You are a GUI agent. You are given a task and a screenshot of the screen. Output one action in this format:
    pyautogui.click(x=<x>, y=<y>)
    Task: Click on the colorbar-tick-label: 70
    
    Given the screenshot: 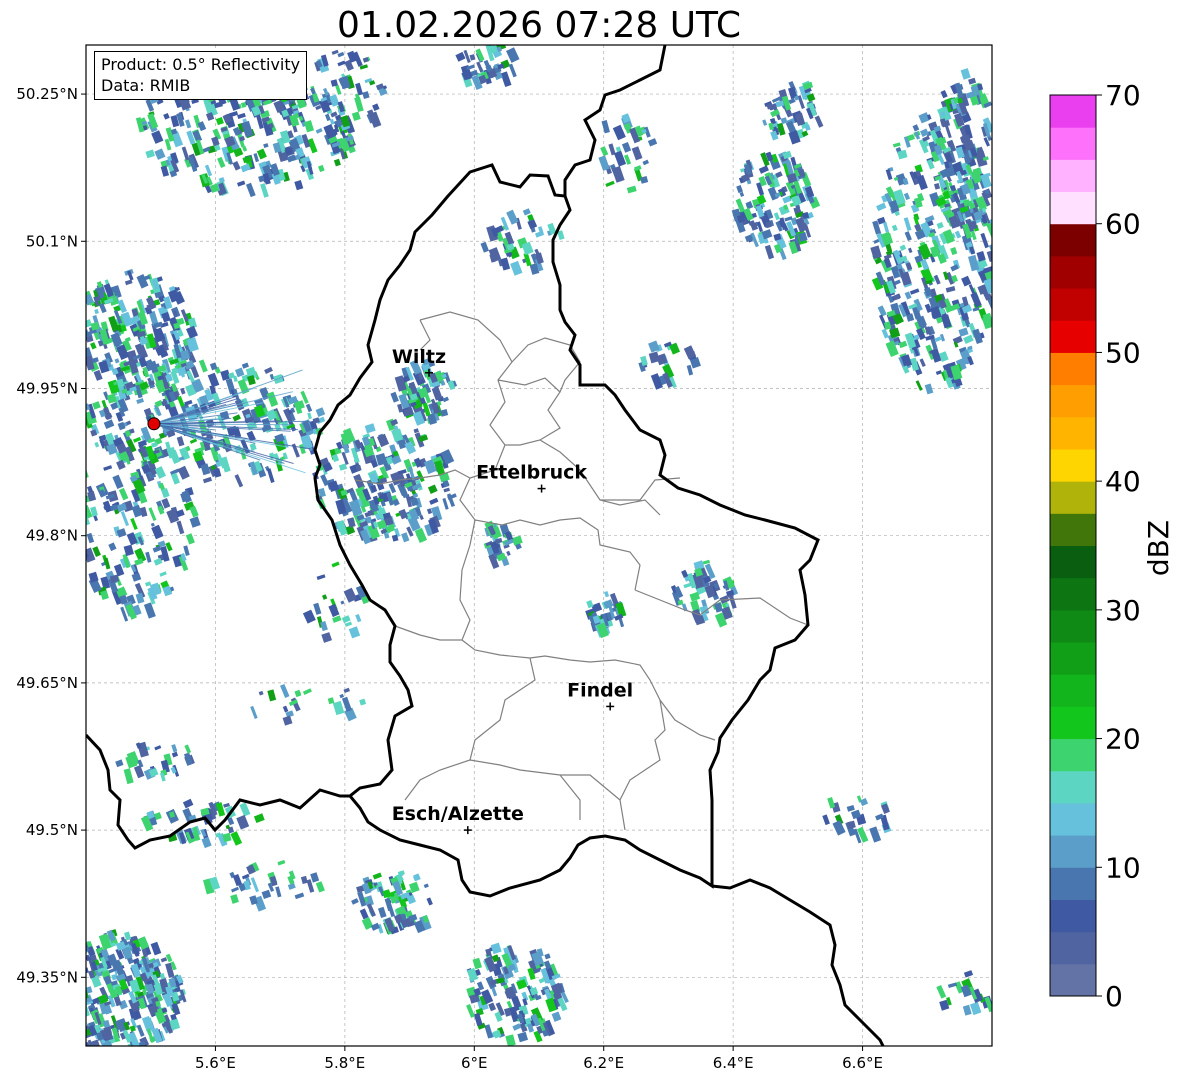 What is the action you would take?
    pyautogui.click(x=1123, y=95)
    